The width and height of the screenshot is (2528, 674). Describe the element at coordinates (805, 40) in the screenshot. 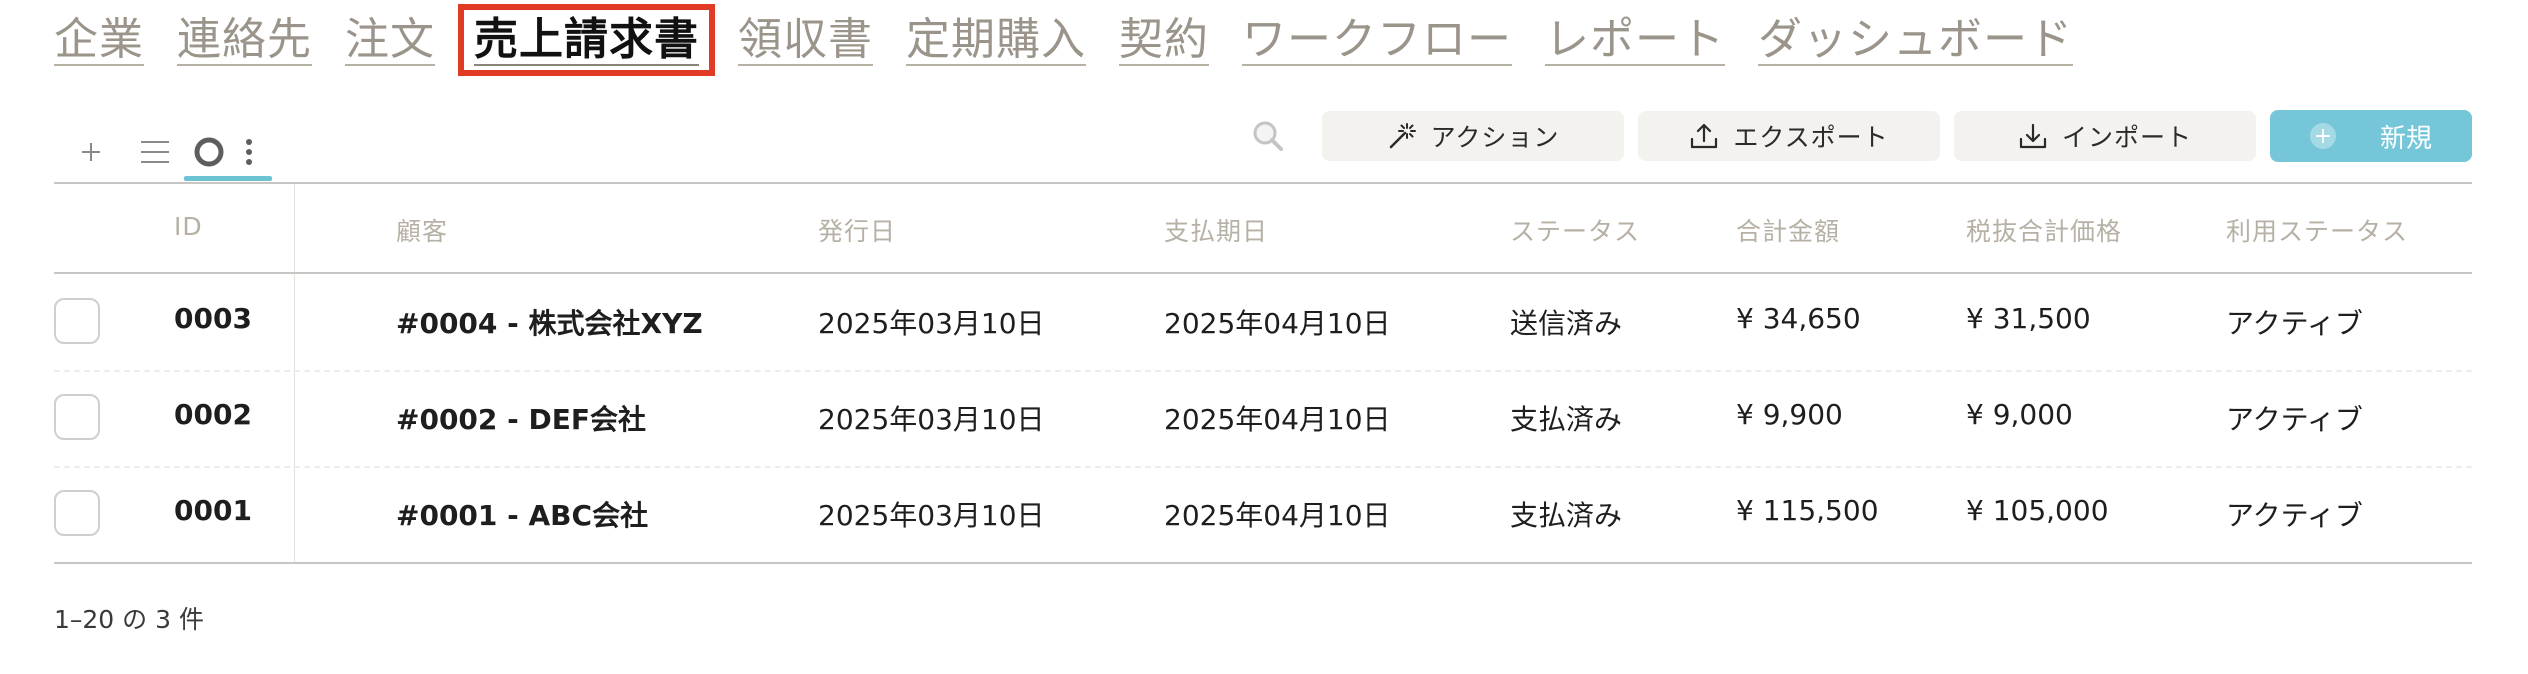

I see `tab-receipts: 領収書` at that location.